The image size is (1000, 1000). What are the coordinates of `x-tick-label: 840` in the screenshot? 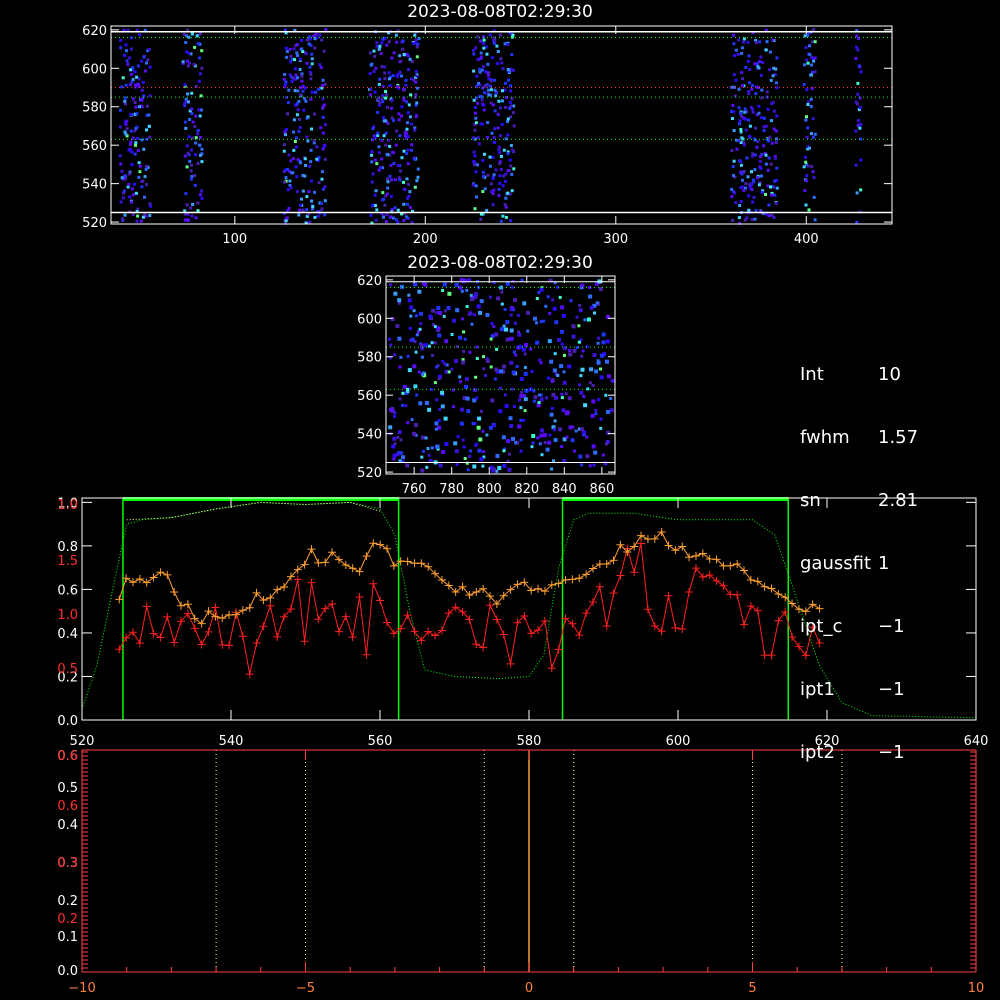 It's located at (564, 489).